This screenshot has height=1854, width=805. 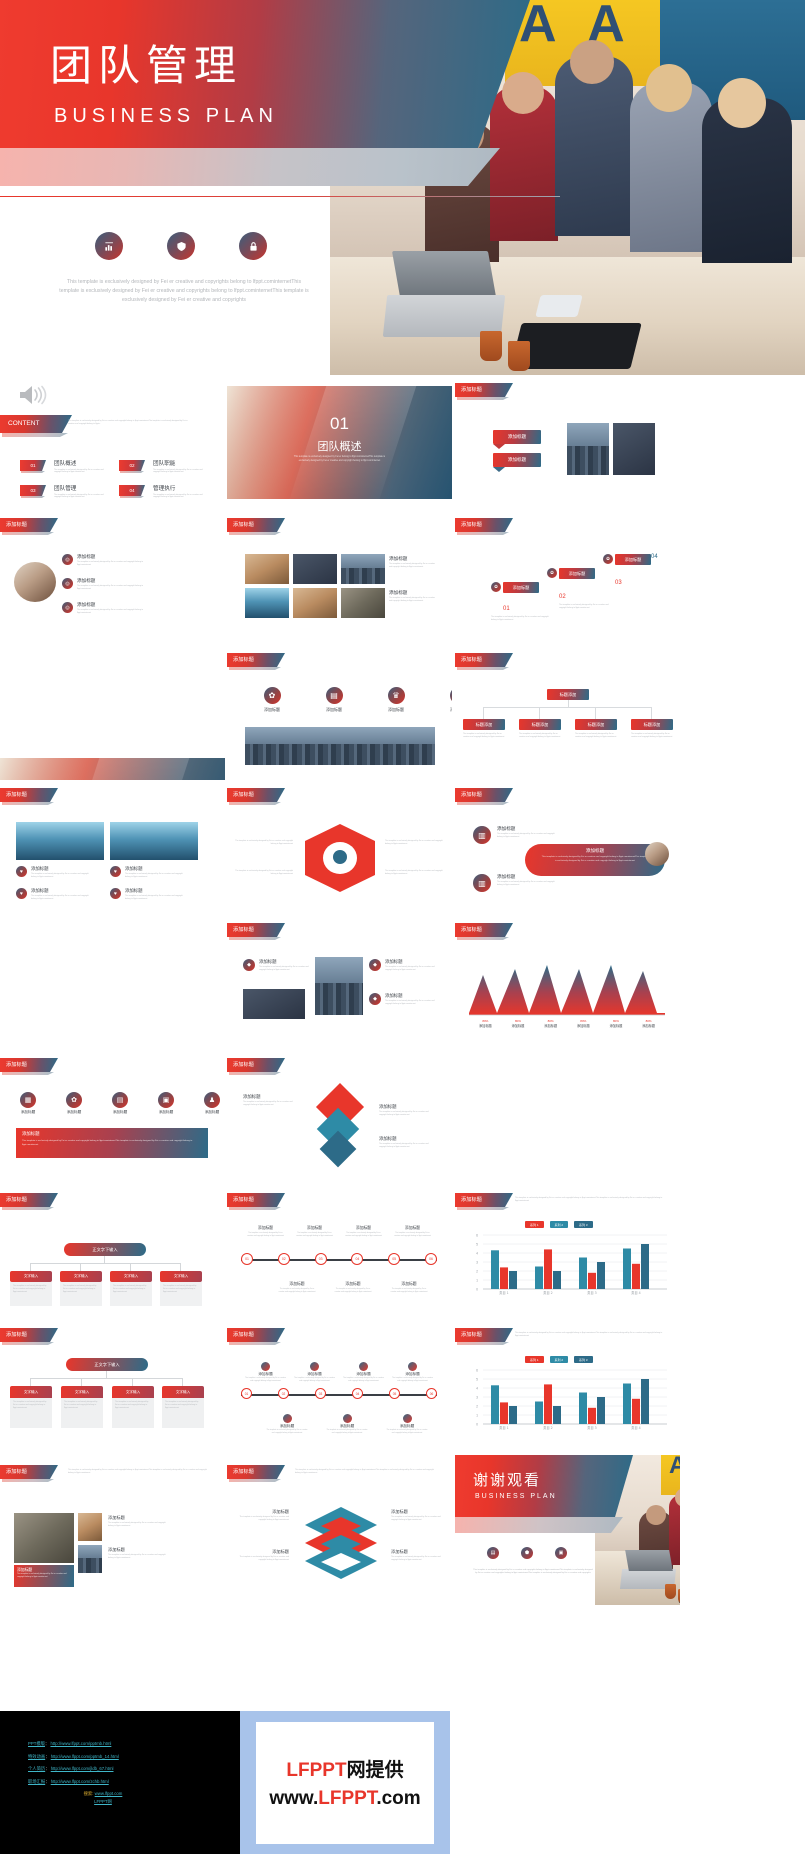 I want to click on footer-search-row: 搜索: www.lfppt.com, so click(x=103, y=1794).